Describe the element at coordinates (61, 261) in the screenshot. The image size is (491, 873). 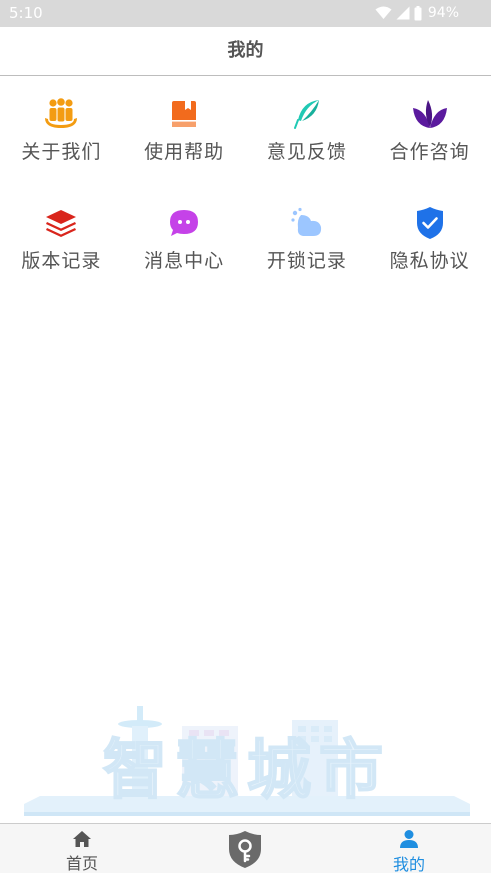
I see `menu-item-label: 版本记录` at that location.